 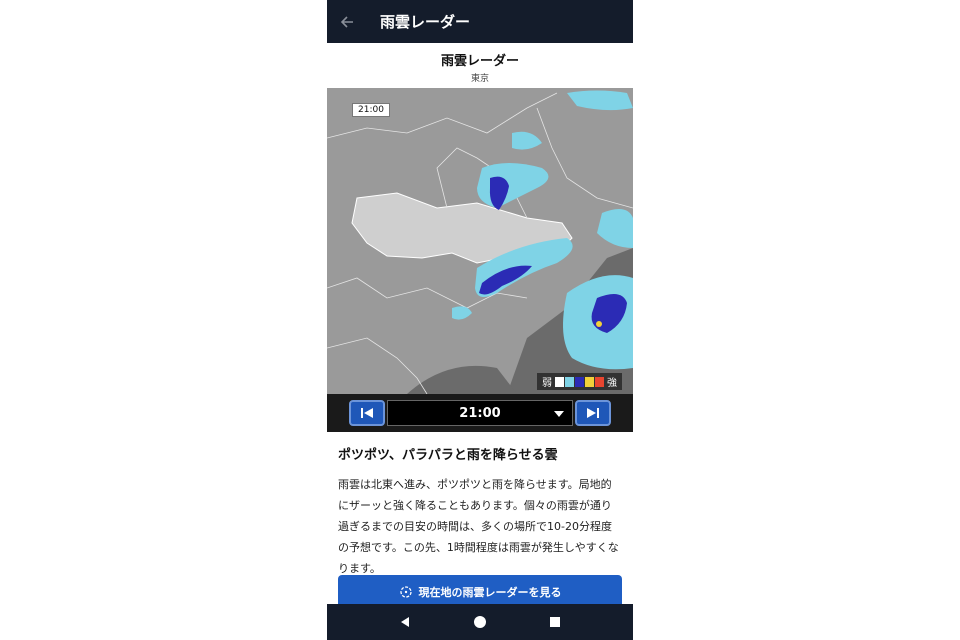 What do you see at coordinates (448, 455) in the screenshot?
I see `forecast-title: ポツポツ、パラパラと雨を降らせる雲` at bounding box center [448, 455].